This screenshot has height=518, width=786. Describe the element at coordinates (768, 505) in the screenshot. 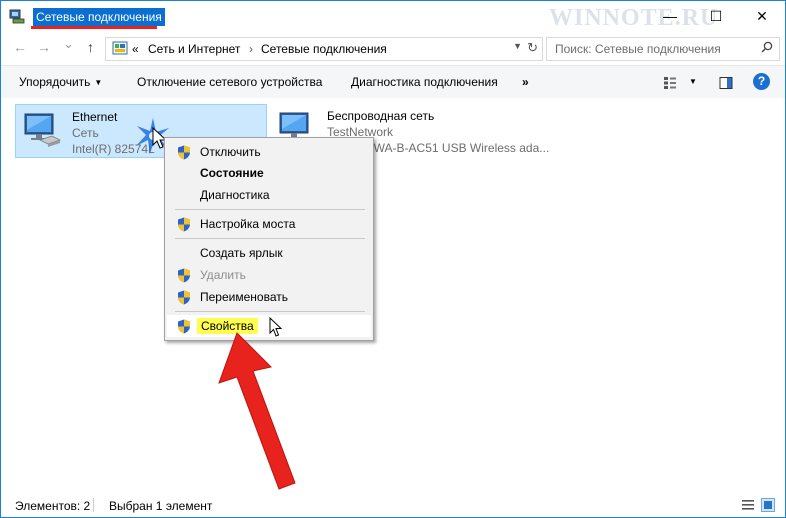

I see `large-icons-view-icon` at that location.